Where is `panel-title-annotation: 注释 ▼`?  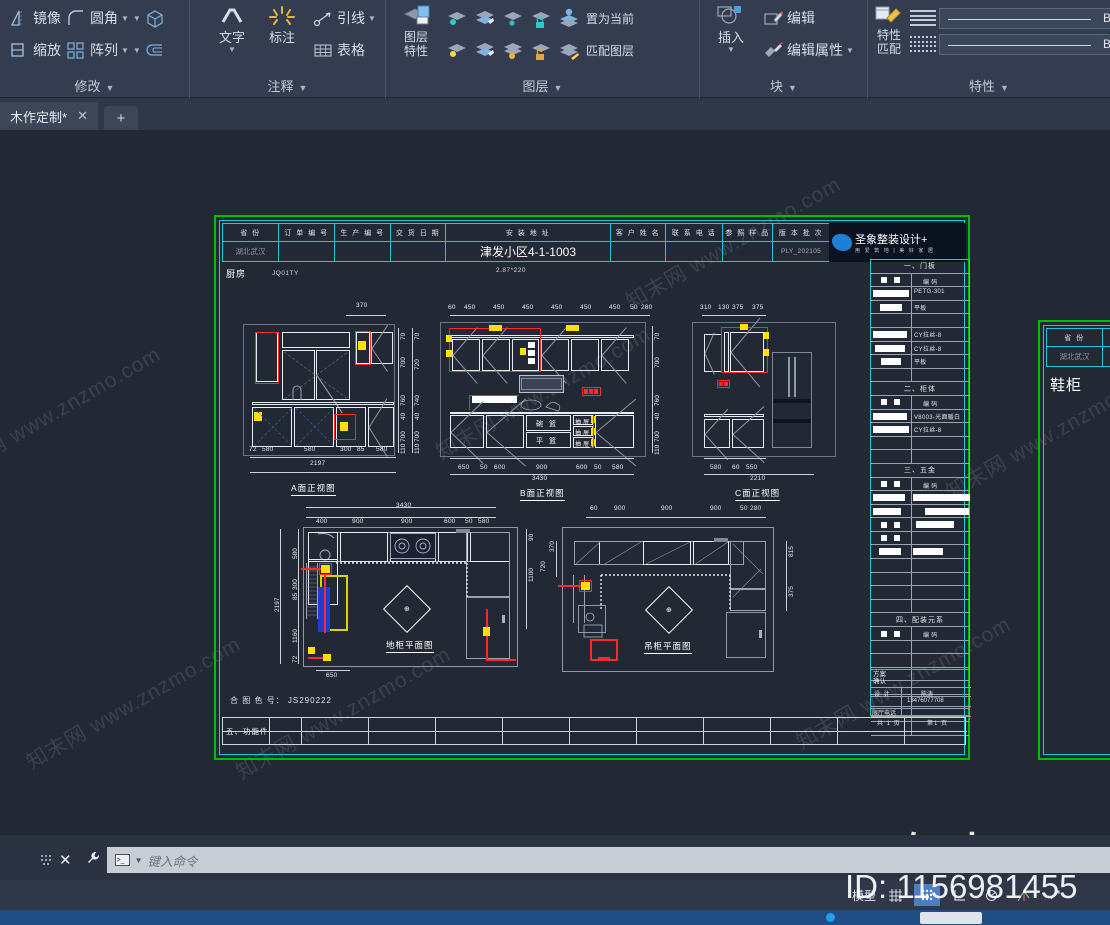
panel-title-annotation: 注释 ▼ is located at coordinates (287, 87).